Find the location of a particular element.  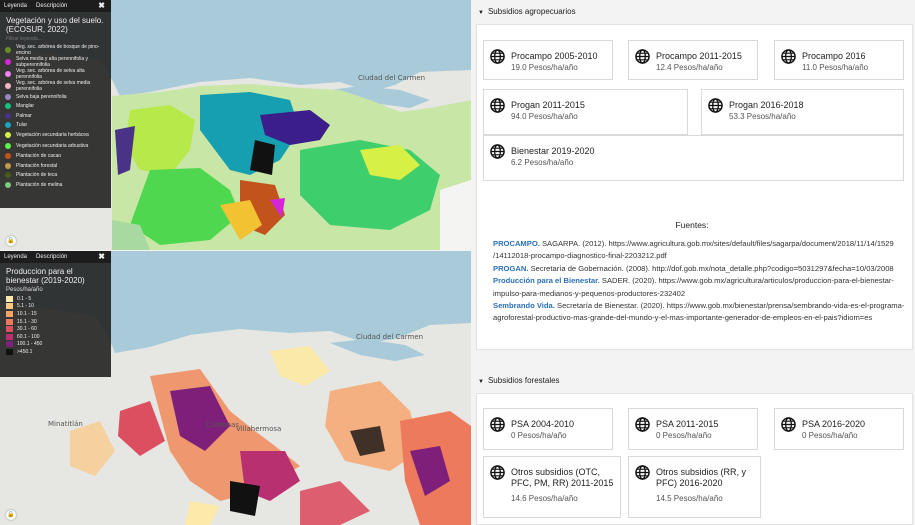

card-value: 94.0 Pesos/ha/año is located at coordinates (544, 116).